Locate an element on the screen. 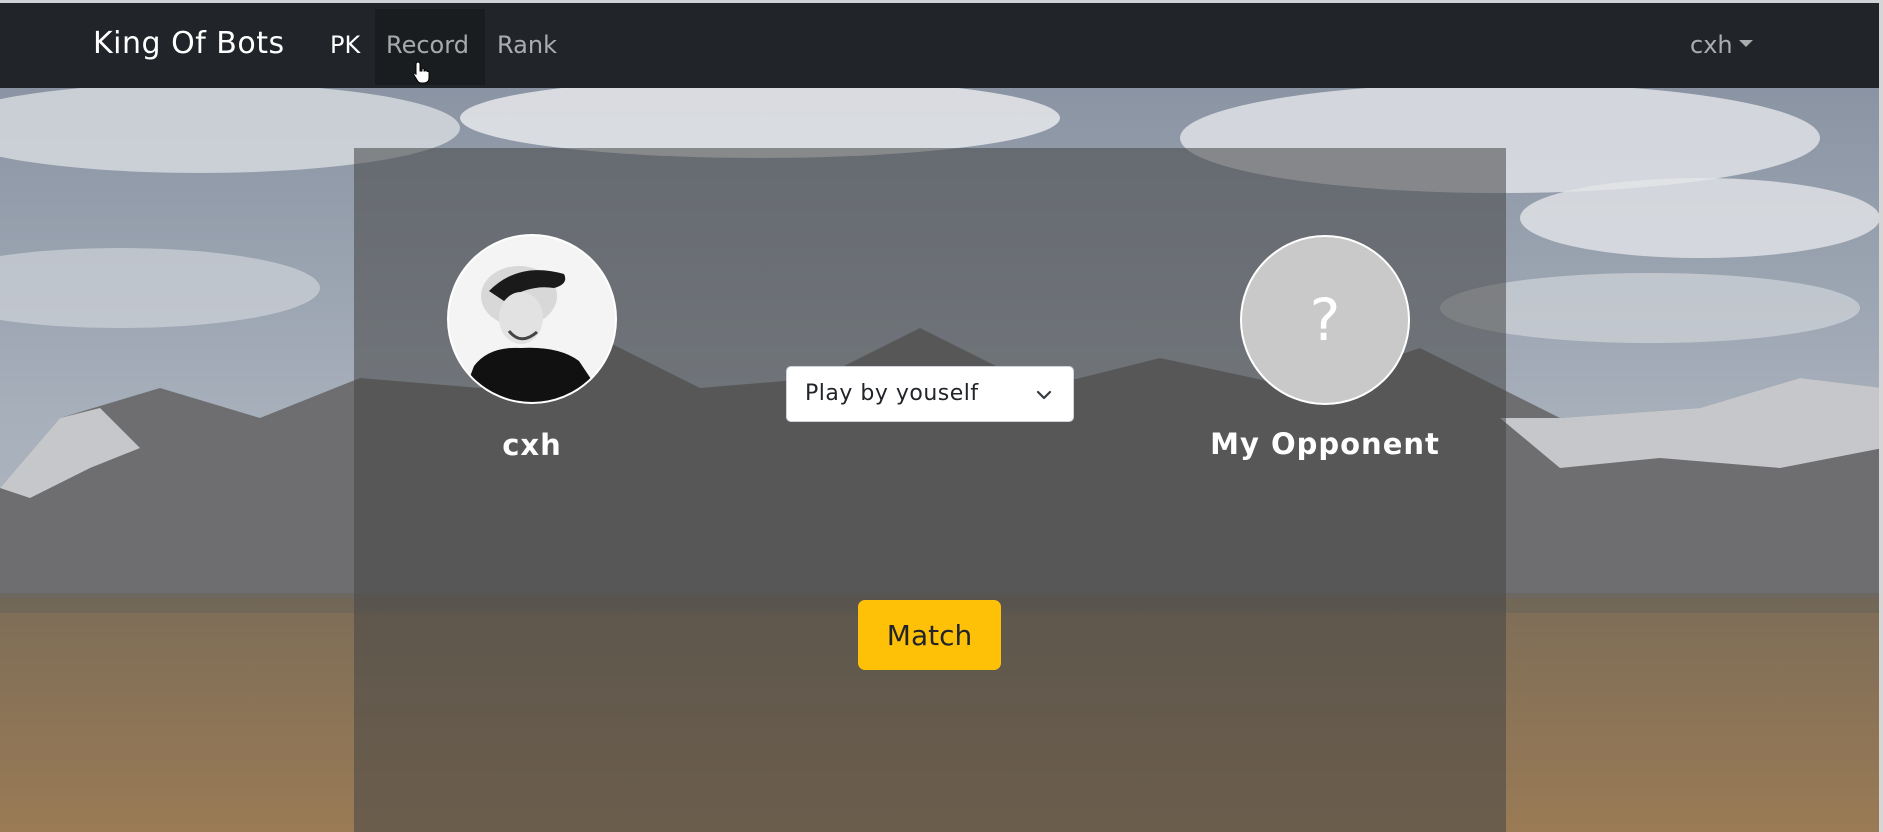  bot-select-value: Play by youself is located at coordinates (892, 393).